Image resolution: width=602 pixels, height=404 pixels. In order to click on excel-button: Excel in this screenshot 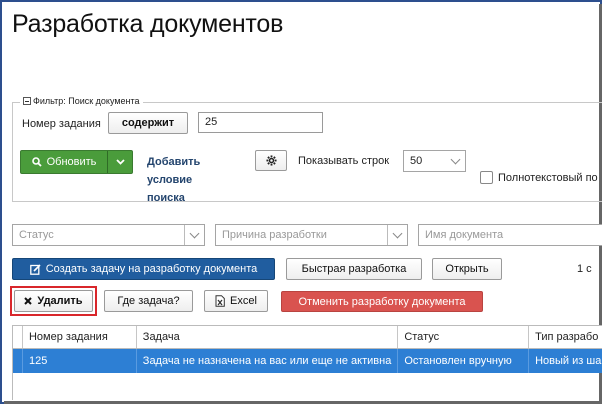, I will do `click(236, 301)`.